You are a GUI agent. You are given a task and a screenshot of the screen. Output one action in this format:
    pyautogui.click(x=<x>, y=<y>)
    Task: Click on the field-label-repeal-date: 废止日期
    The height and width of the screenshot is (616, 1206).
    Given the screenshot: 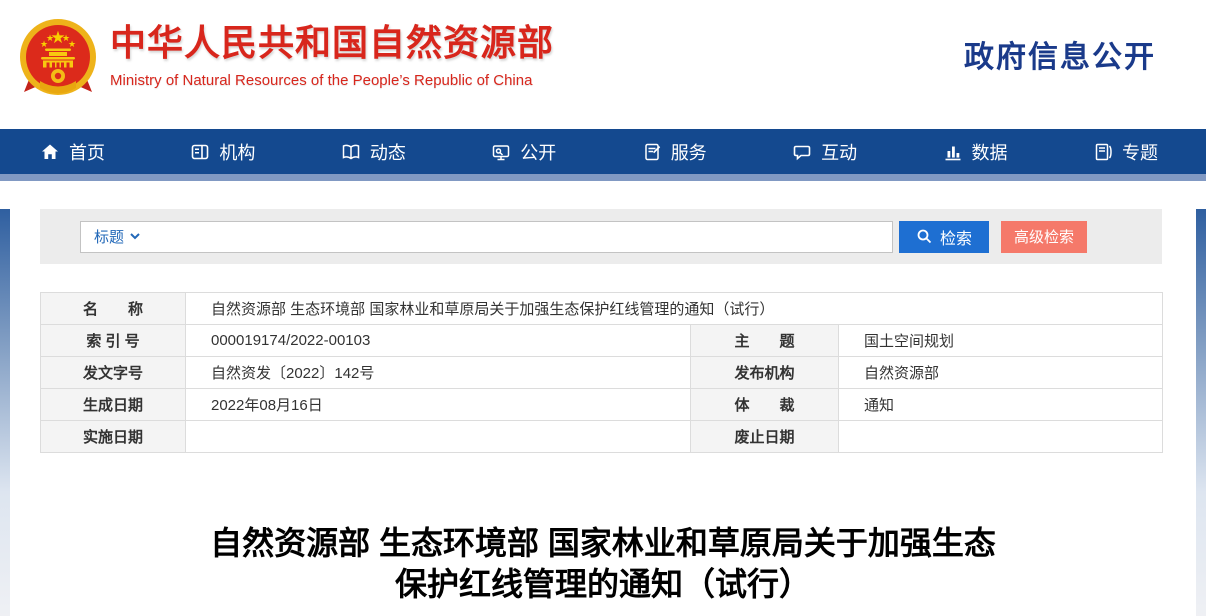 What is the action you would take?
    pyautogui.click(x=764, y=436)
    